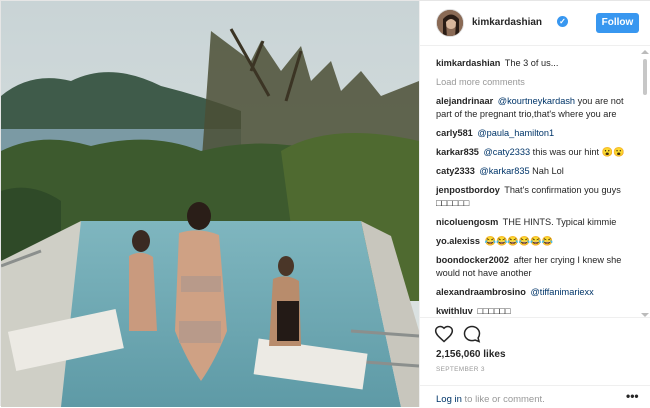 The image size is (650, 408). Describe the element at coordinates (506, 152) in the screenshot. I see `comment-mention: @caty2333` at that location.